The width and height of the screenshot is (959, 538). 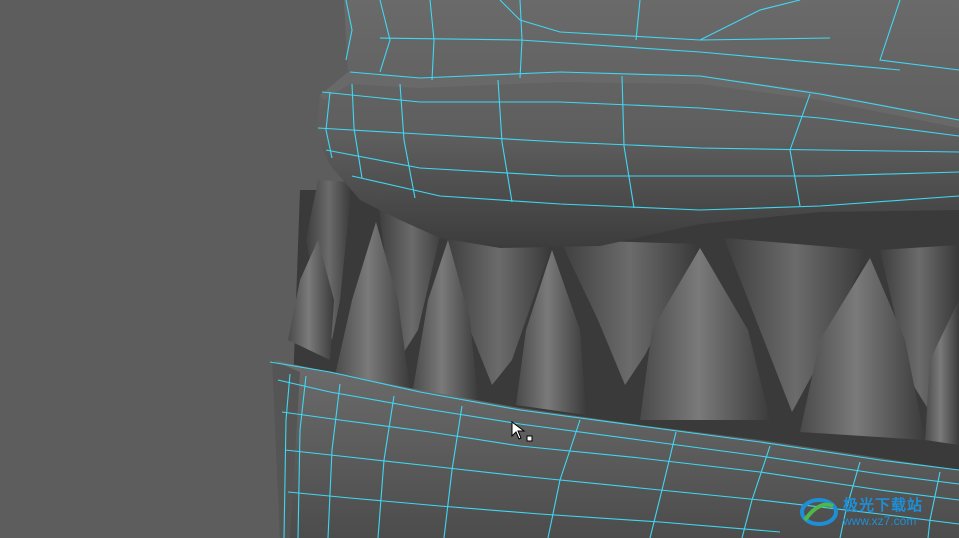 I want to click on site-watermark: 极光下载站 www.xz7.com, so click(x=874, y=512).